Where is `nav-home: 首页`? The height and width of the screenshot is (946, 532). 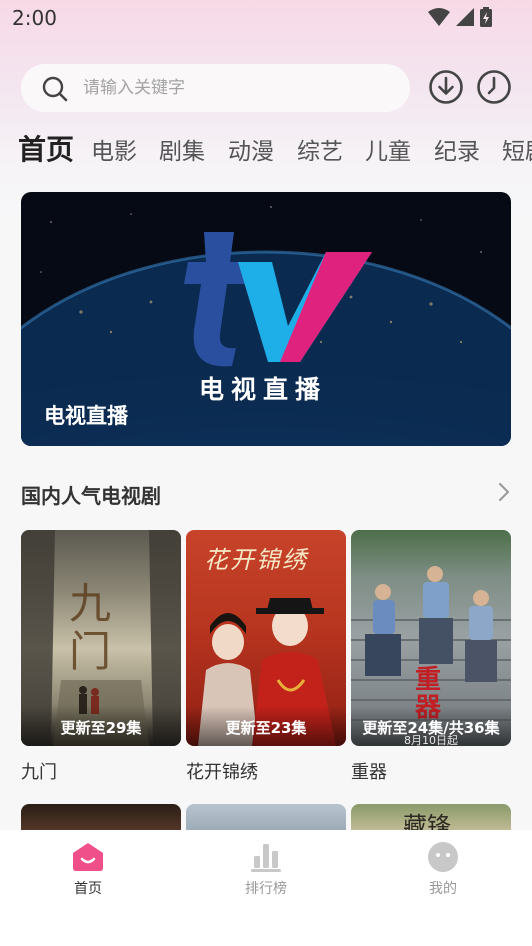 nav-home: 首页 is located at coordinates (88, 870).